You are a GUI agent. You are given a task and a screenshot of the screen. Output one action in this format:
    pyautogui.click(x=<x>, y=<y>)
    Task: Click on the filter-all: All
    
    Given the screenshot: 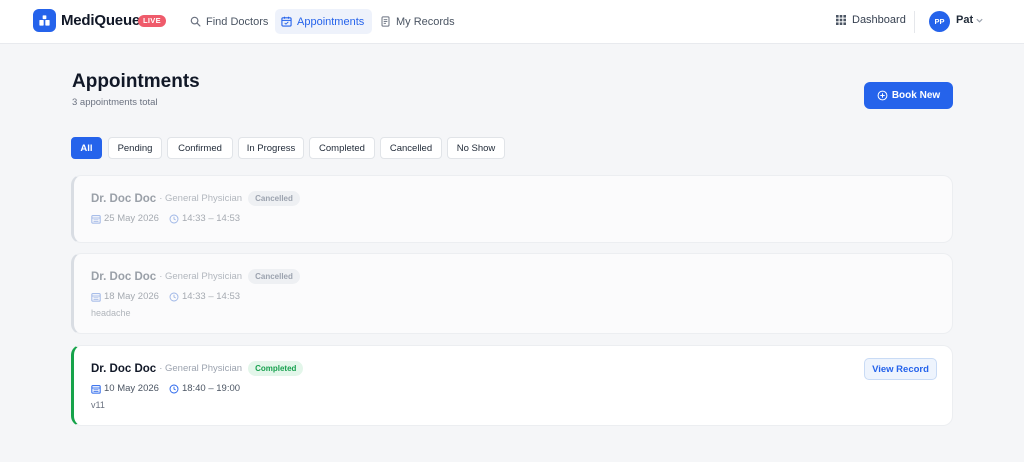 What is the action you would take?
    pyautogui.click(x=86, y=148)
    